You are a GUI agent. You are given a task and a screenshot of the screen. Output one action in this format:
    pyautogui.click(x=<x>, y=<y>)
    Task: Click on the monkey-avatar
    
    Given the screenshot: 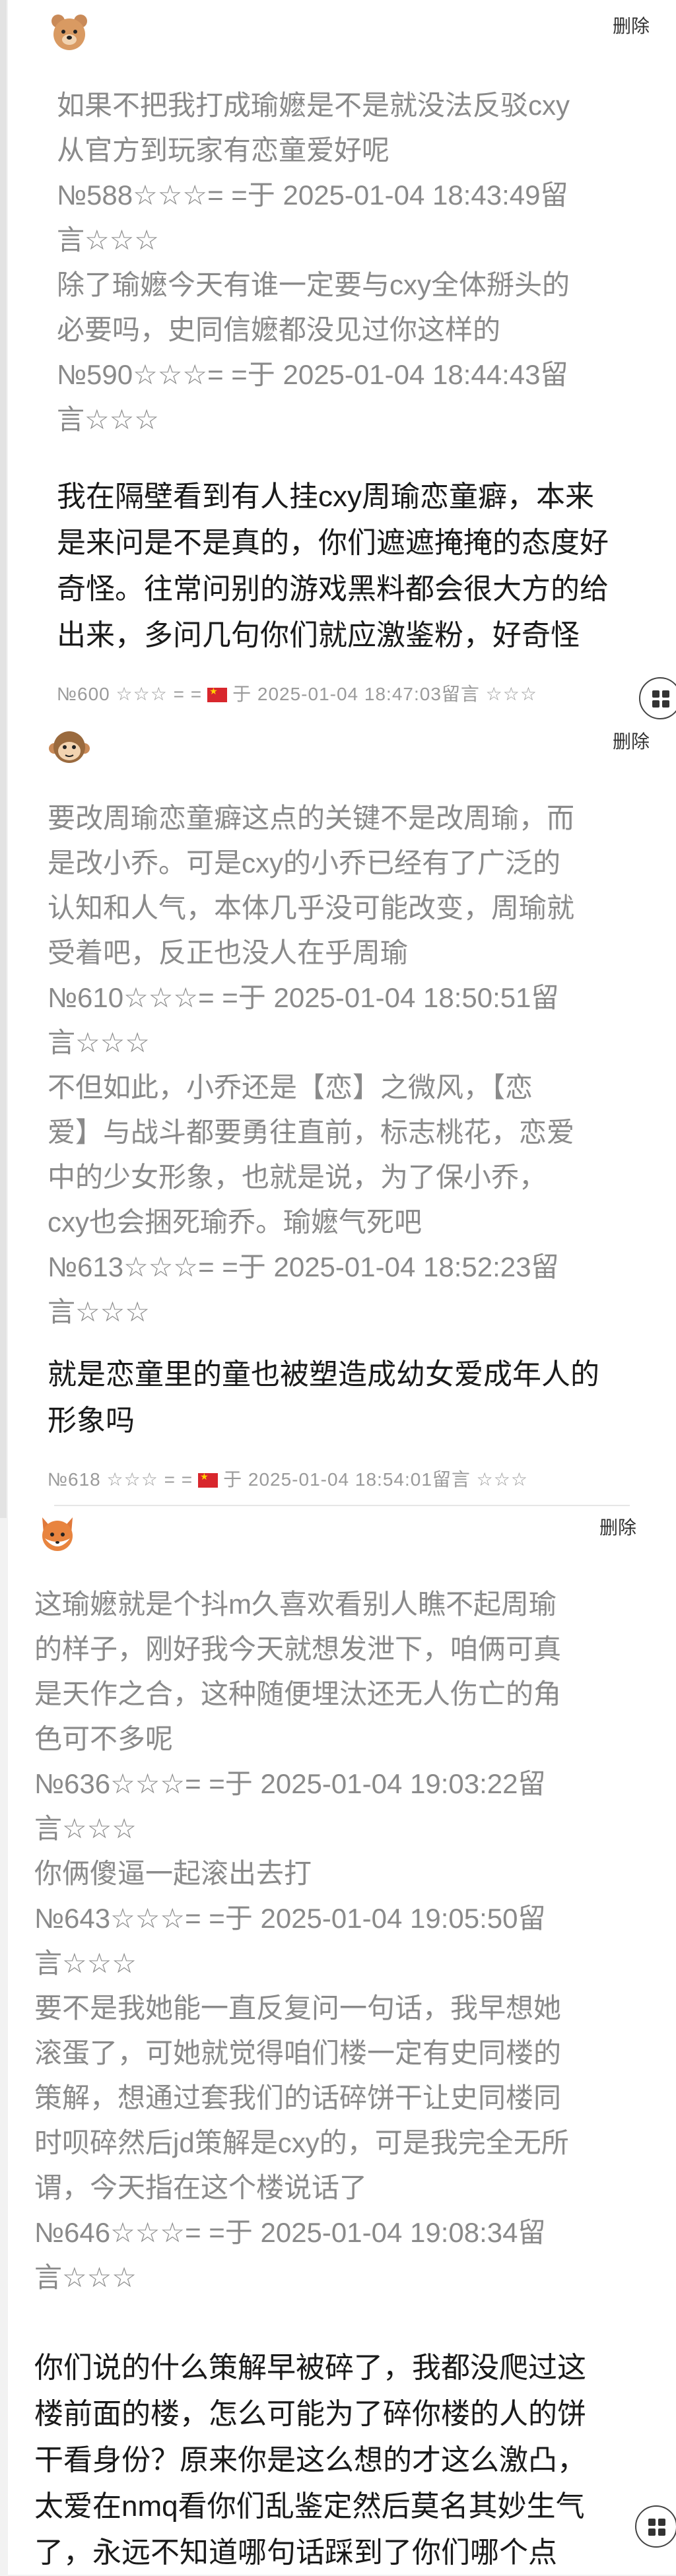 What is the action you would take?
    pyautogui.click(x=69, y=747)
    